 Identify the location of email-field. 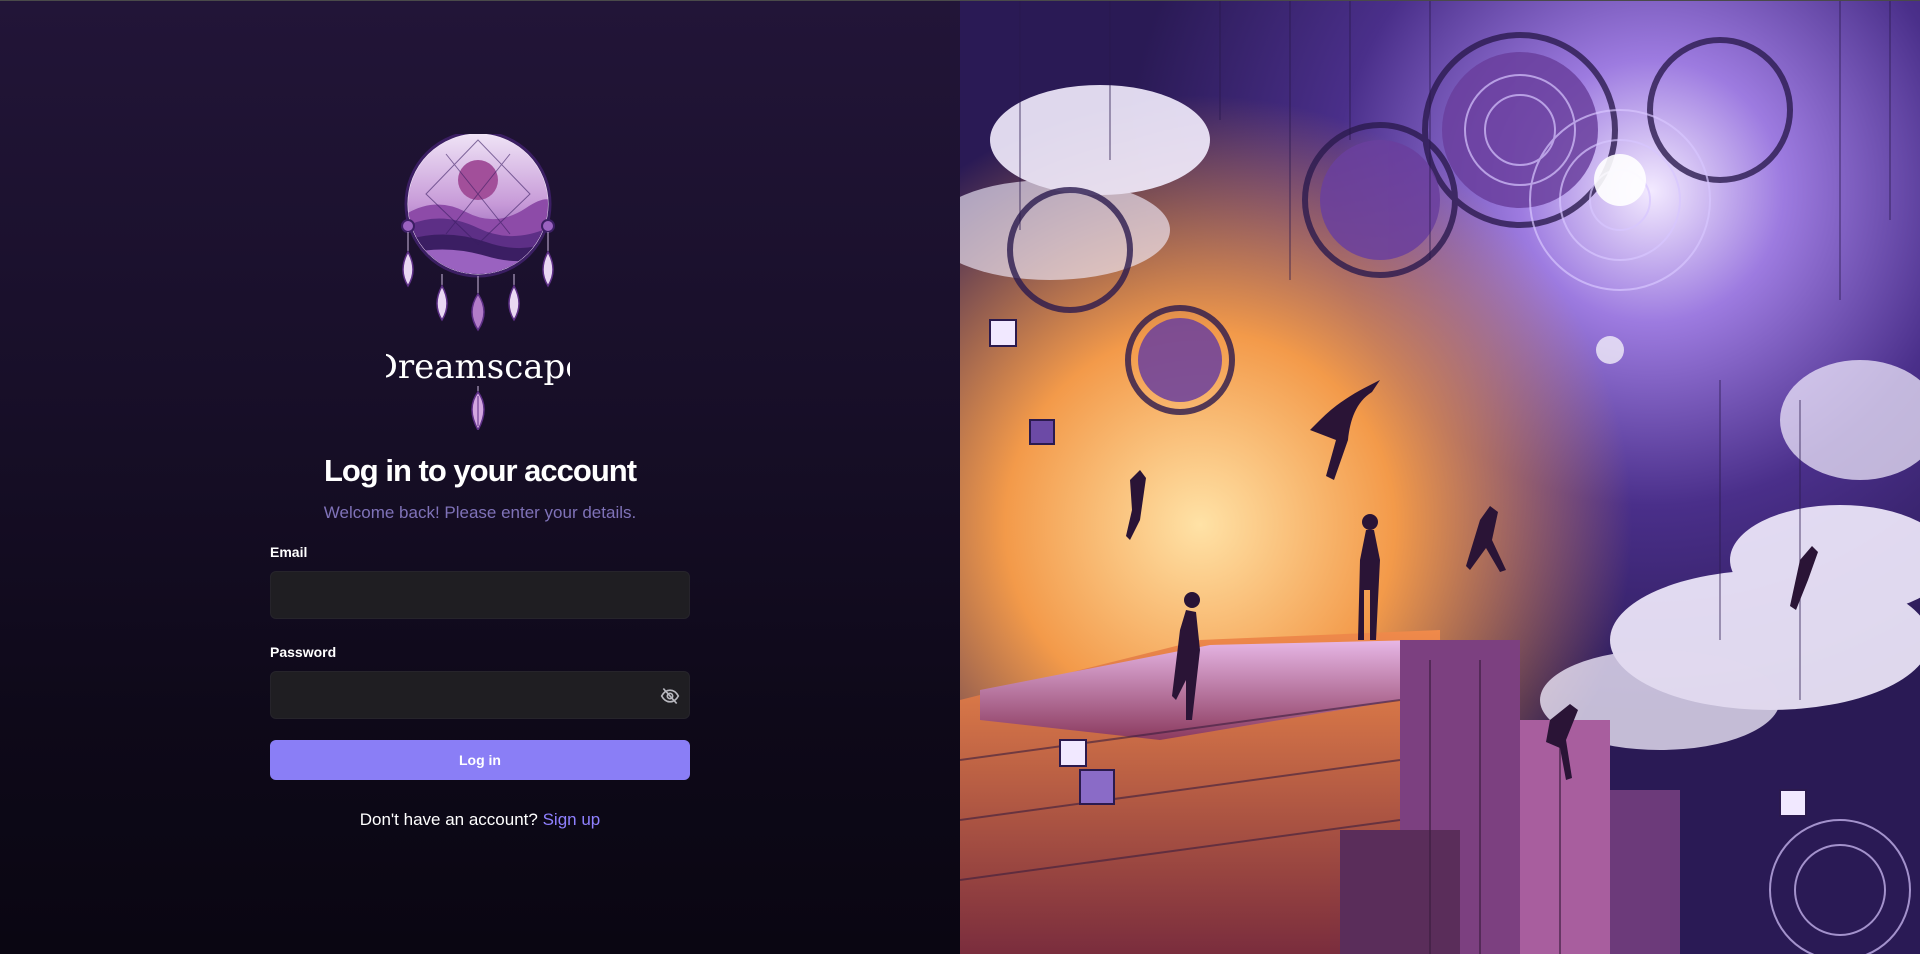
(480, 595).